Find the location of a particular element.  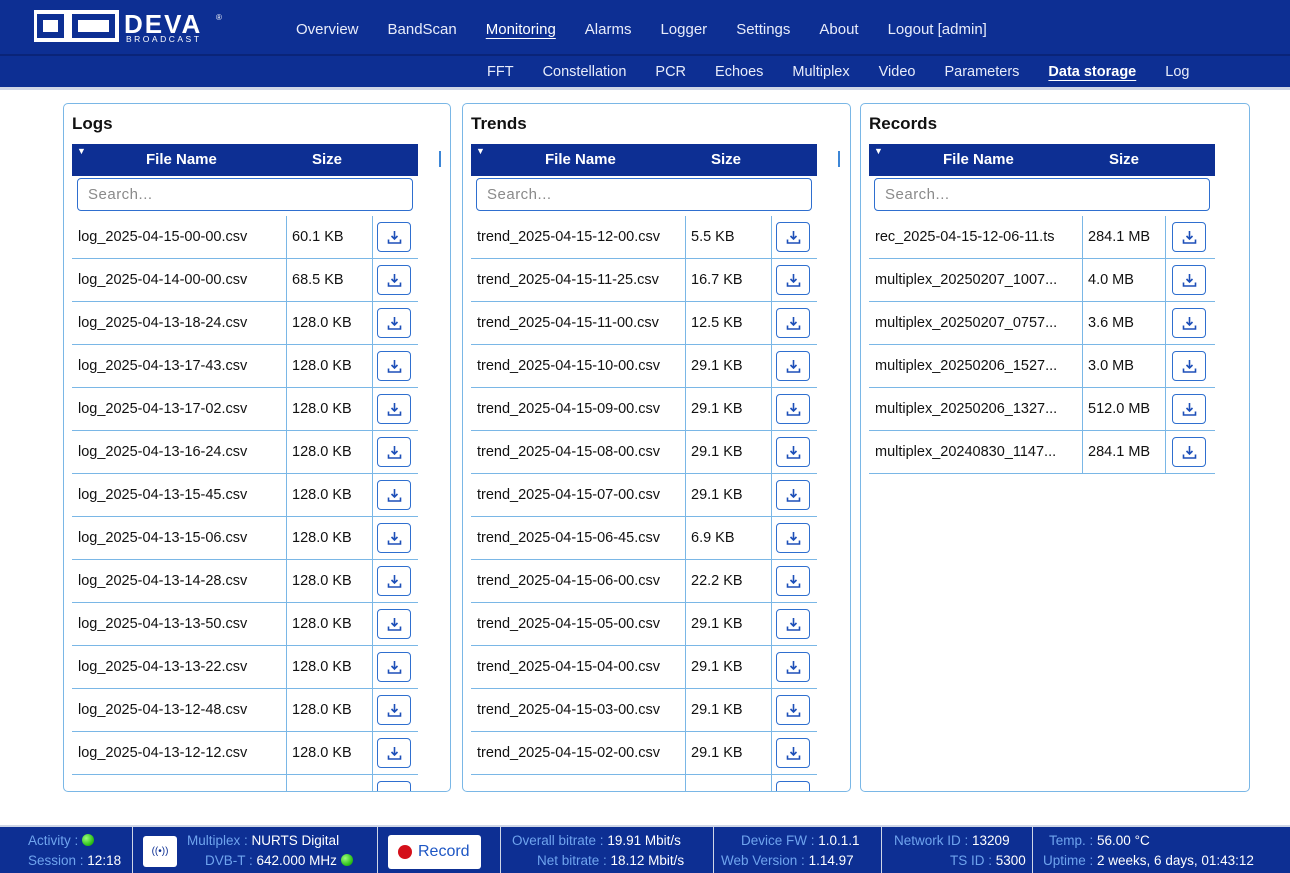

file-name-cell: trend_2025-04-15-11-25.csv is located at coordinates (568, 280).